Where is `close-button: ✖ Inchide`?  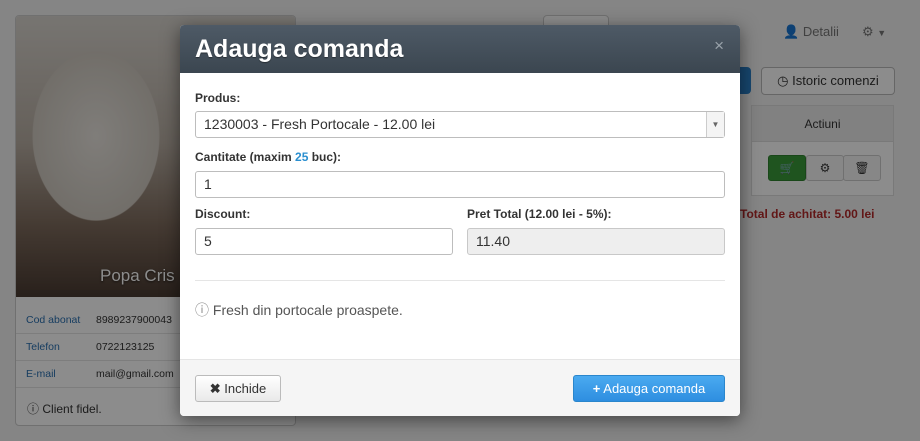 close-button: ✖ Inchide is located at coordinates (238, 388).